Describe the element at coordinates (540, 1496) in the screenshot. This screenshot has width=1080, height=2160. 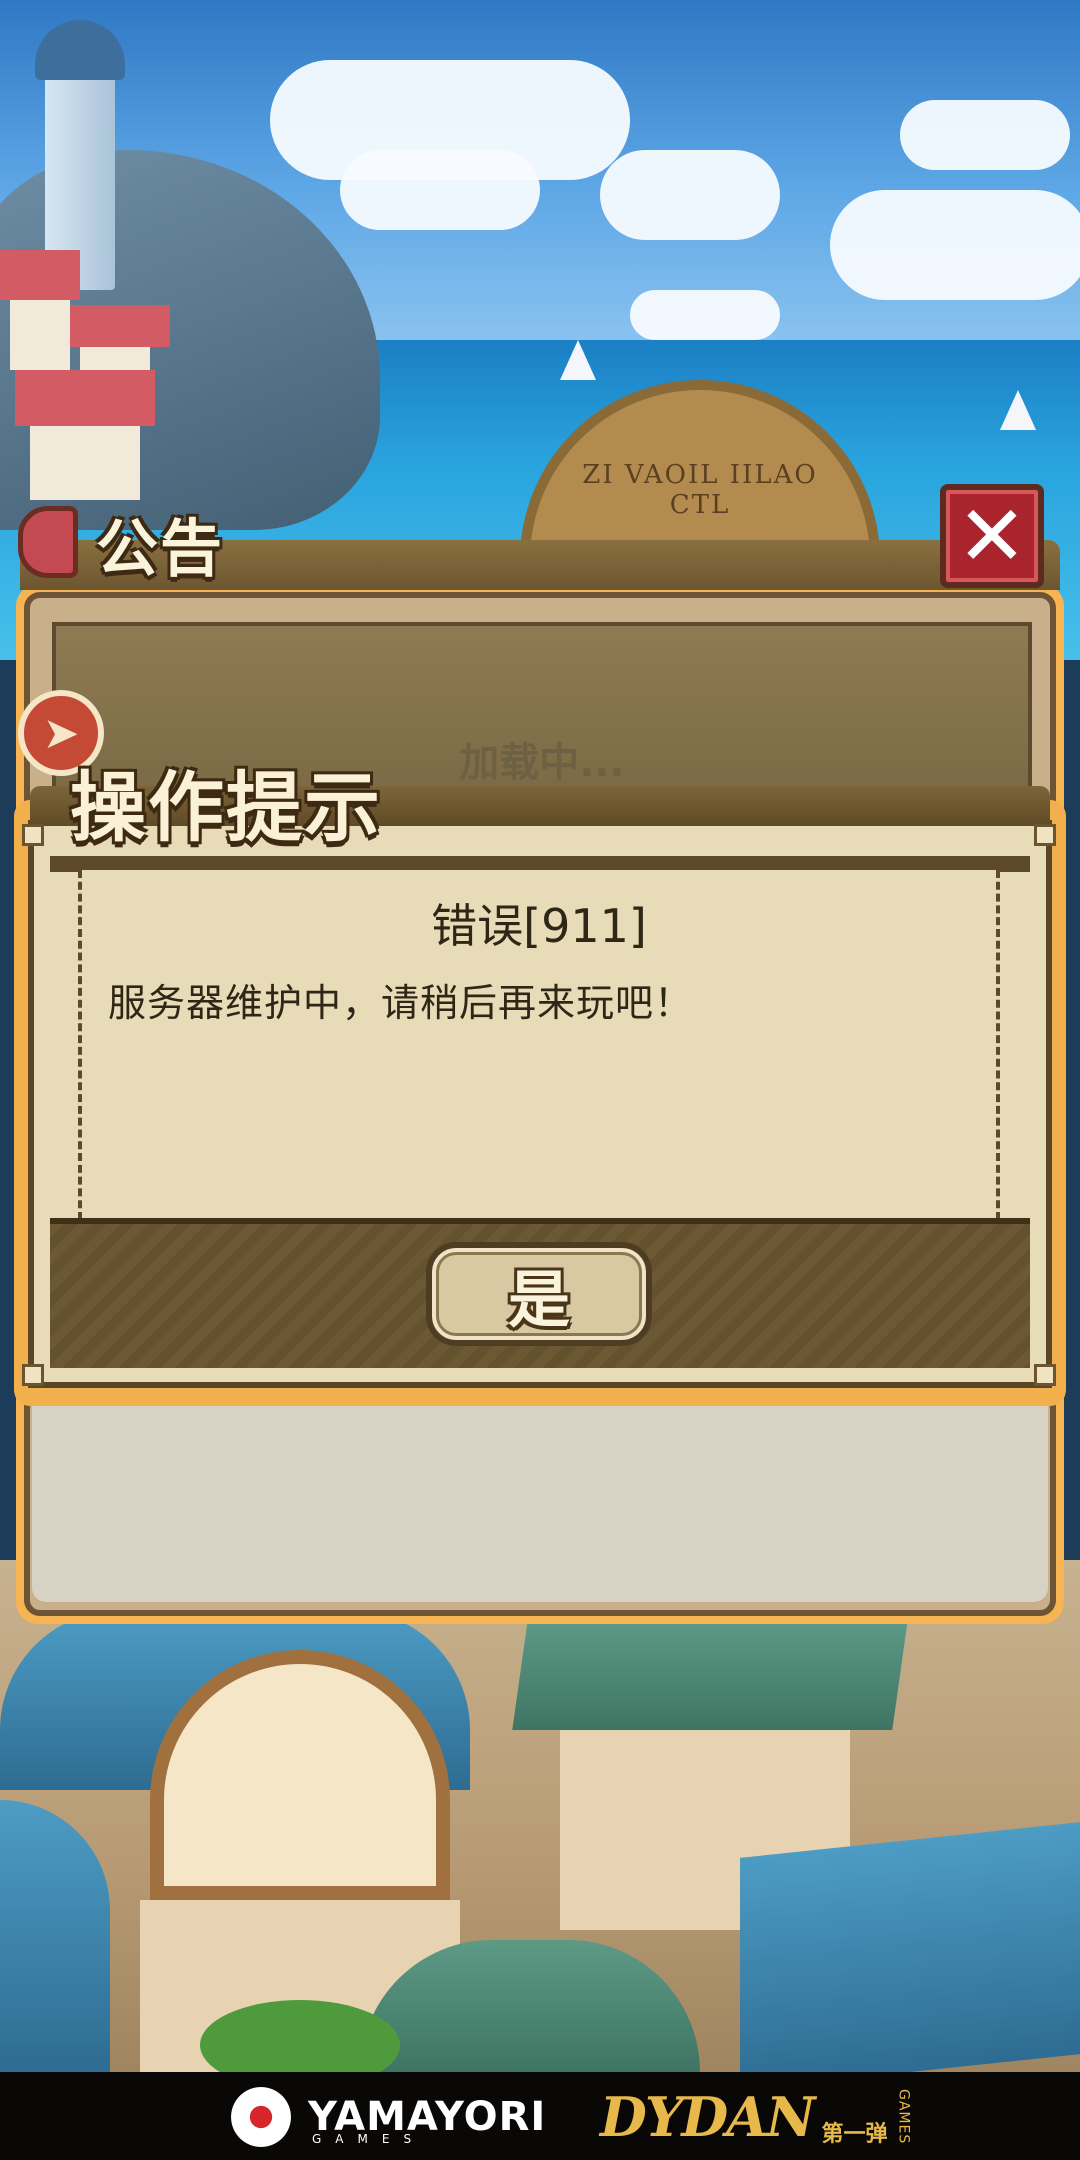
I see `announcement-lower-area` at that location.